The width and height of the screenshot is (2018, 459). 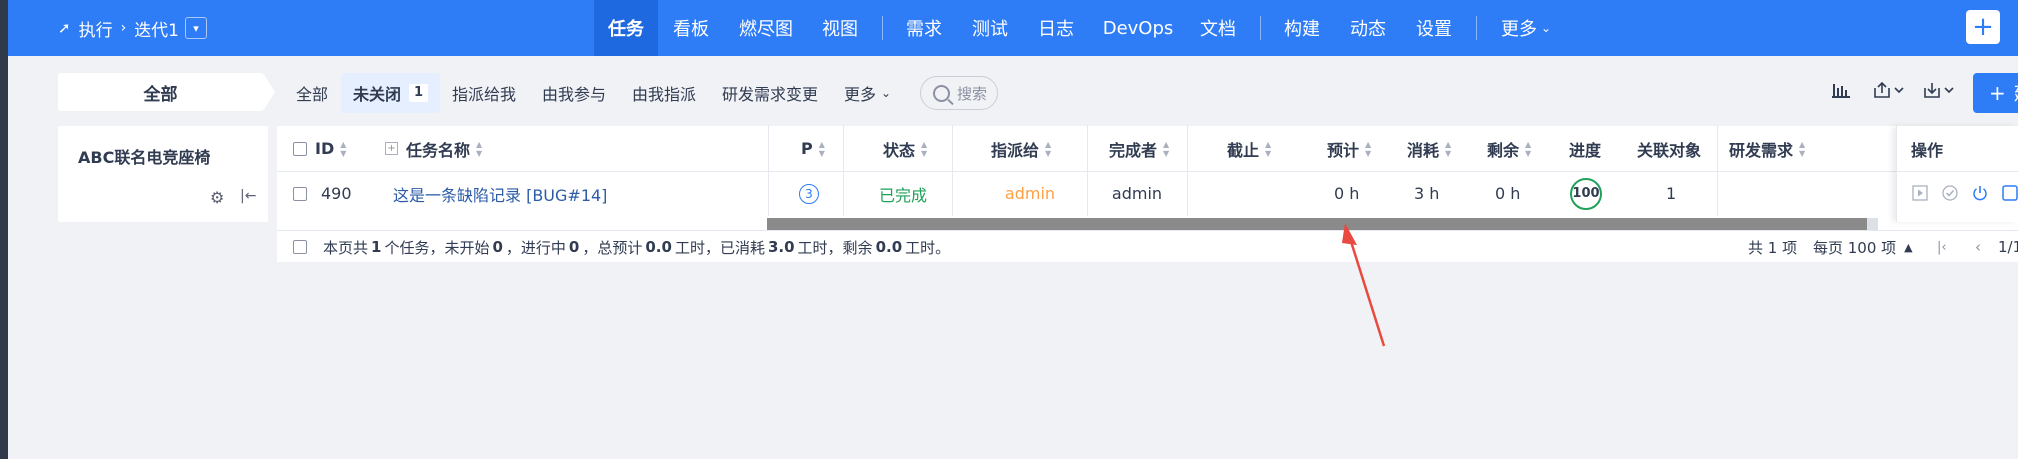 What do you see at coordinates (1364, 285) in the screenshot?
I see `annotation-arrow` at bounding box center [1364, 285].